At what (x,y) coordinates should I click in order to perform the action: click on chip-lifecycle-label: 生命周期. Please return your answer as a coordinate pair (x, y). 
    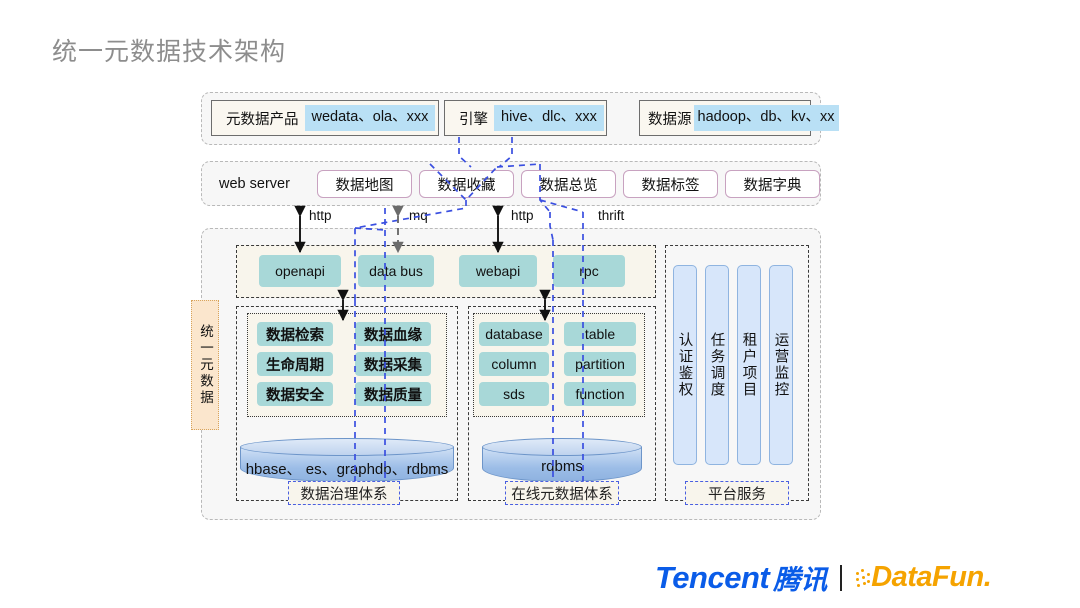
    Looking at the image, I should click on (295, 365).